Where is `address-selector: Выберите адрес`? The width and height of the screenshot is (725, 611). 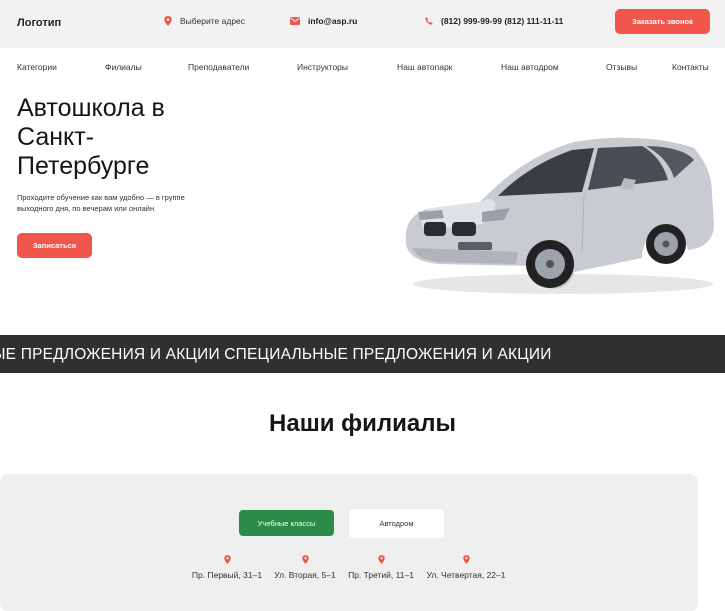
address-selector: Выберите адрес is located at coordinates (204, 21).